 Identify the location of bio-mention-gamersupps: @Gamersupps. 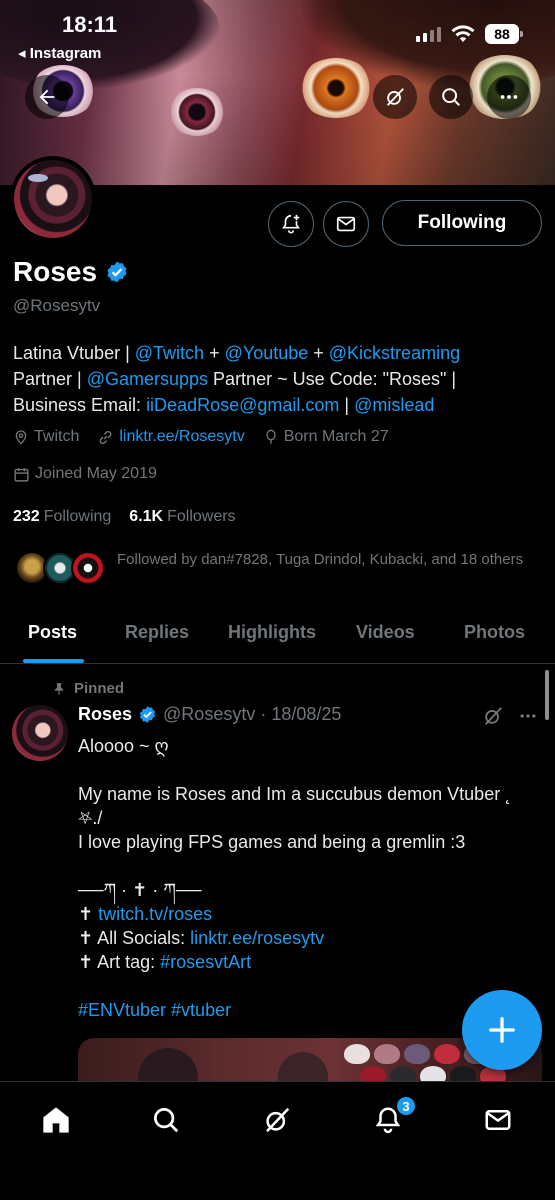
(147, 379).